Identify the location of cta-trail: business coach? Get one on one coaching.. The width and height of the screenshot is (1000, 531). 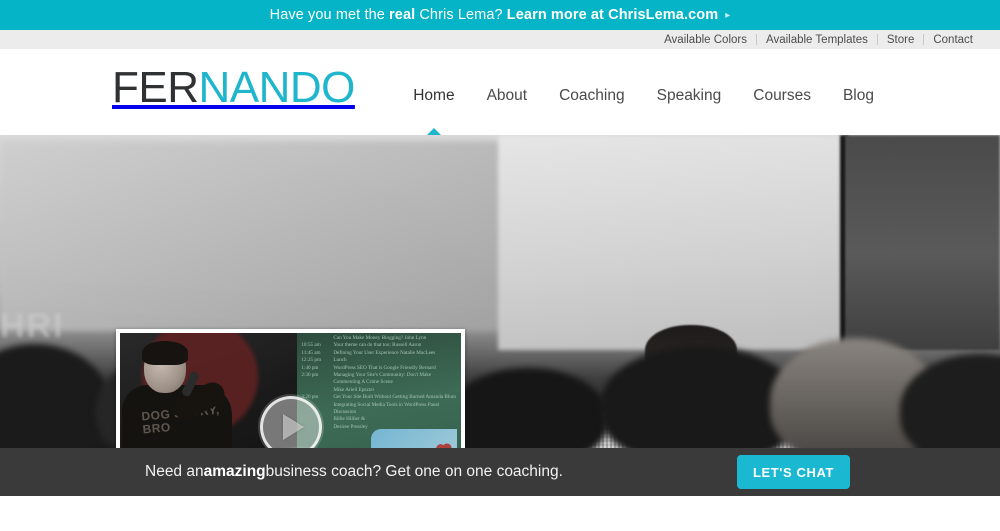
(414, 471).